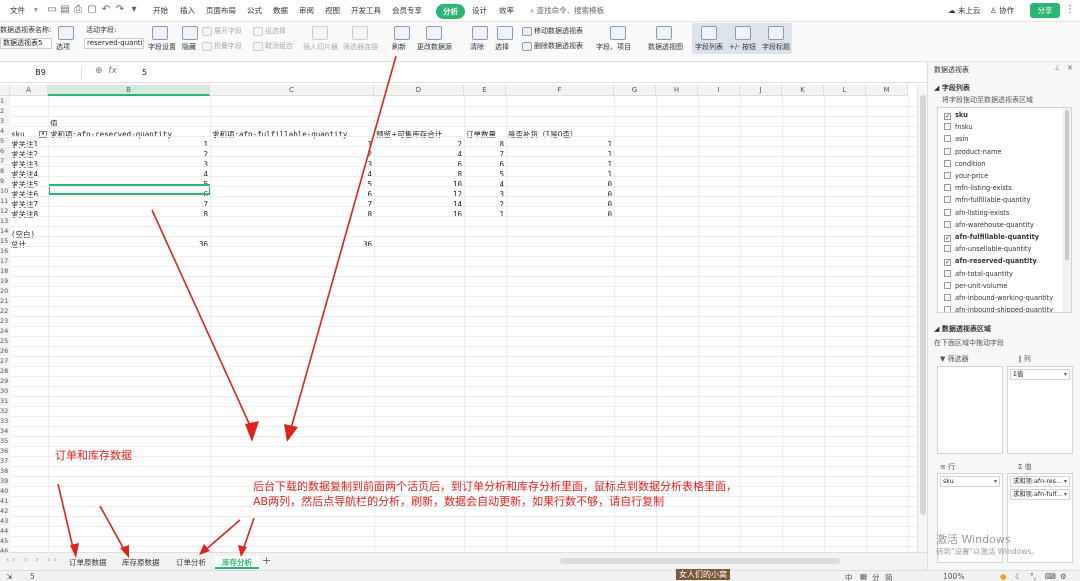 This screenshot has height=581, width=1080. What do you see at coordinates (399, 47) in the screenshot?
I see `refresh-button: 刷新` at bounding box center [399, 47].